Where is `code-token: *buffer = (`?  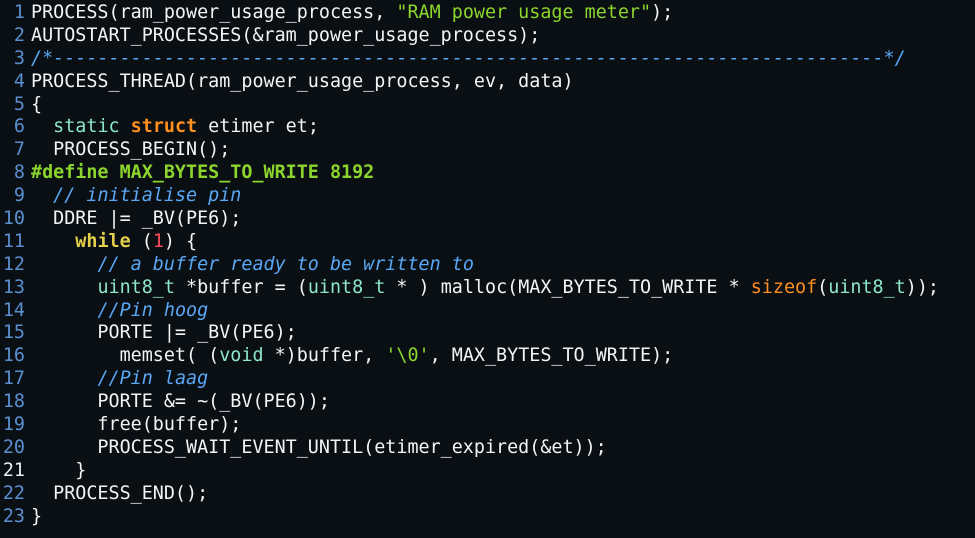 code-token: *buffer = ( is located at coordinates (241, 287).